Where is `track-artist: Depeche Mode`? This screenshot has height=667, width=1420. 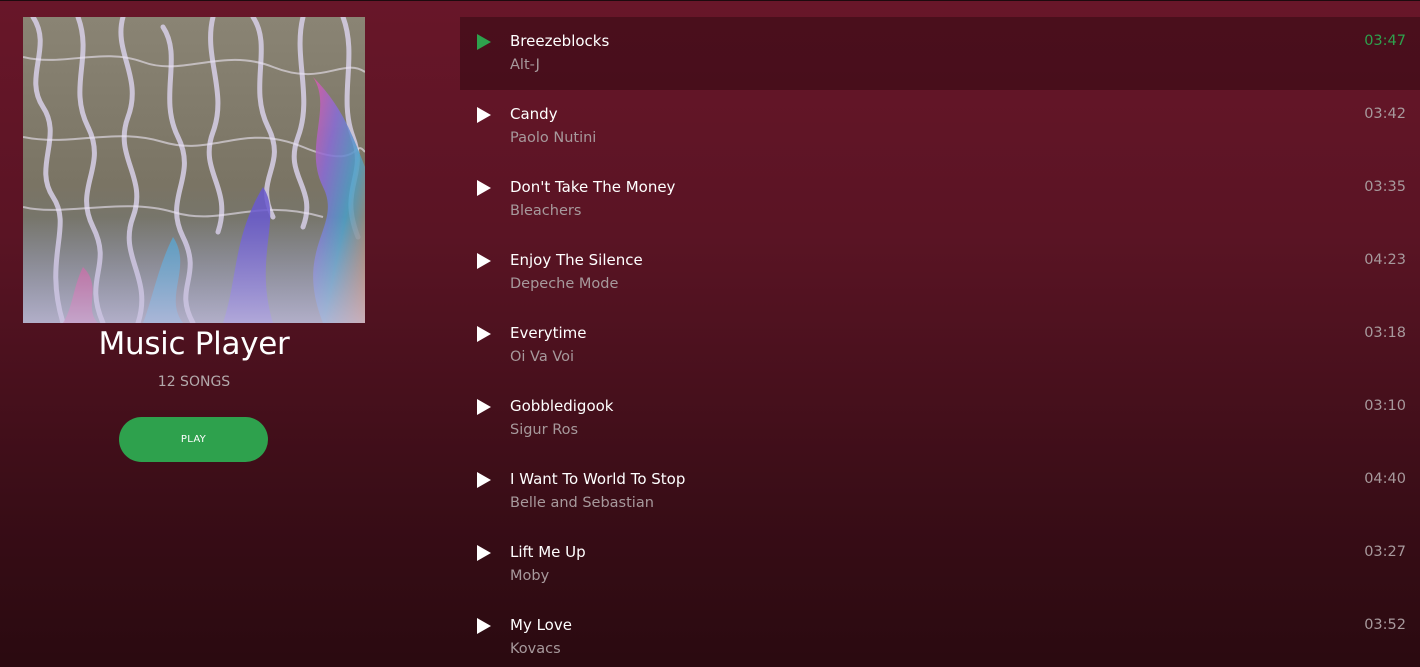
track-artist: Depeche Mode is located at coordinates (564, 284).